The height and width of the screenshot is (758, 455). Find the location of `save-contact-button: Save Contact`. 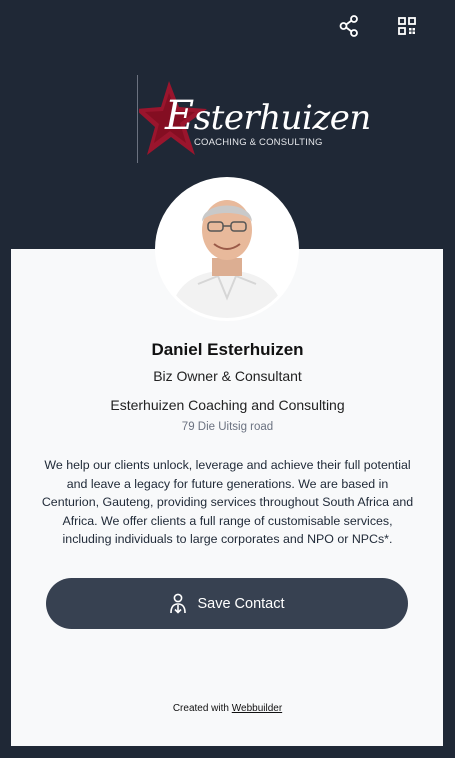

save-contact-button: Save Contact is located at coordinates (227, 603).